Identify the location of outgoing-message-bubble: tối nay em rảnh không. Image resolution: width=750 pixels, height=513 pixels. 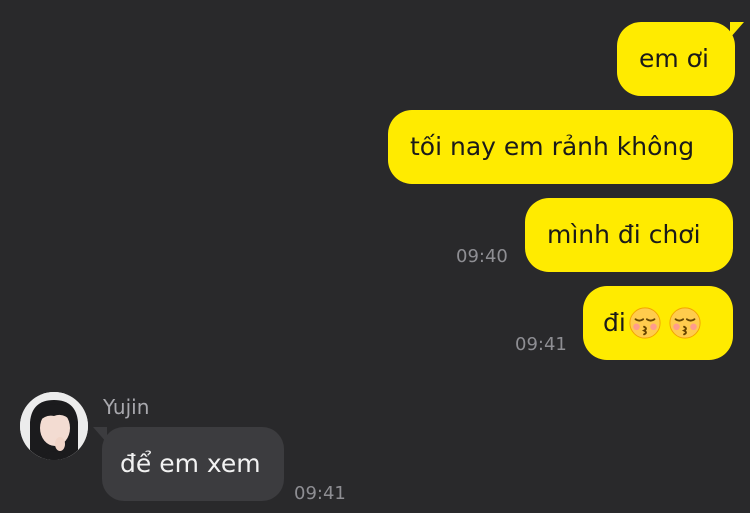
(560, 147).